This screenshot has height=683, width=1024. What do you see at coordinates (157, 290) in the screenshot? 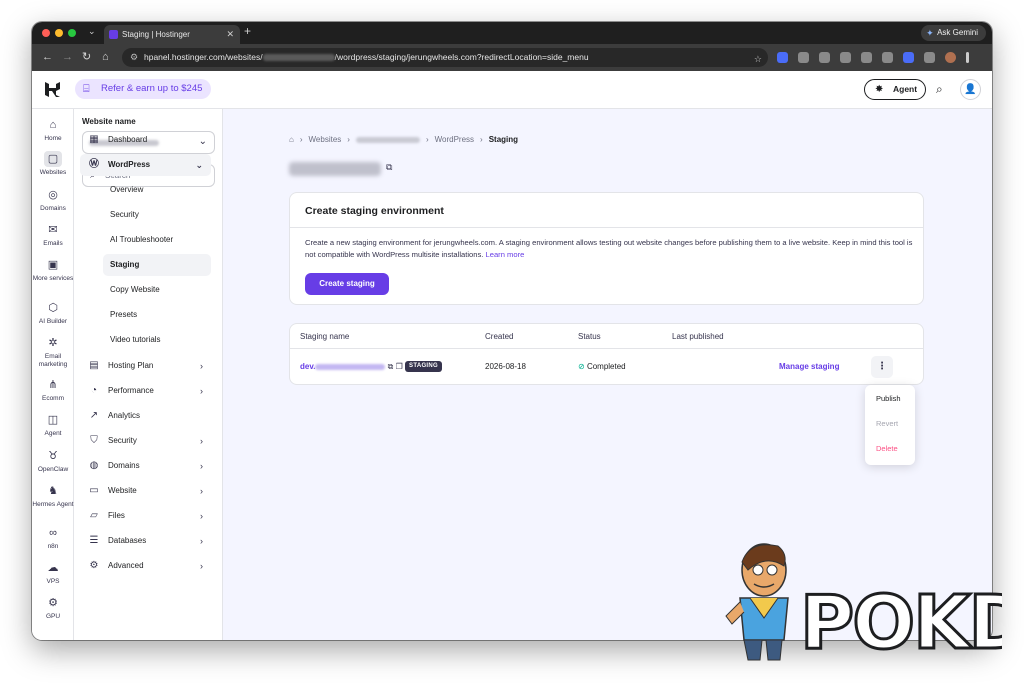
I see `sidebar-subitem-copy-website: Copy Website` at bounding box center [157, 290].